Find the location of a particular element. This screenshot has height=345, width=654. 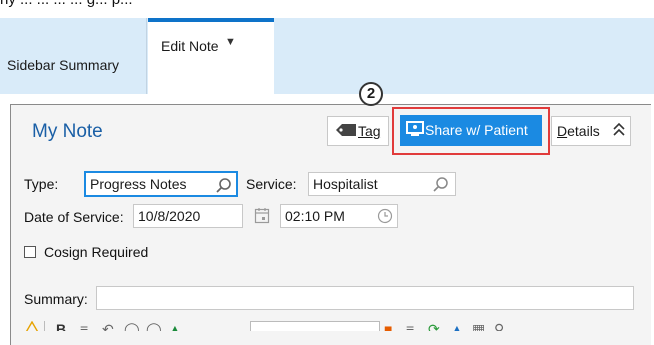

type-field: Progress Notes is located at coordinates (161, 184).